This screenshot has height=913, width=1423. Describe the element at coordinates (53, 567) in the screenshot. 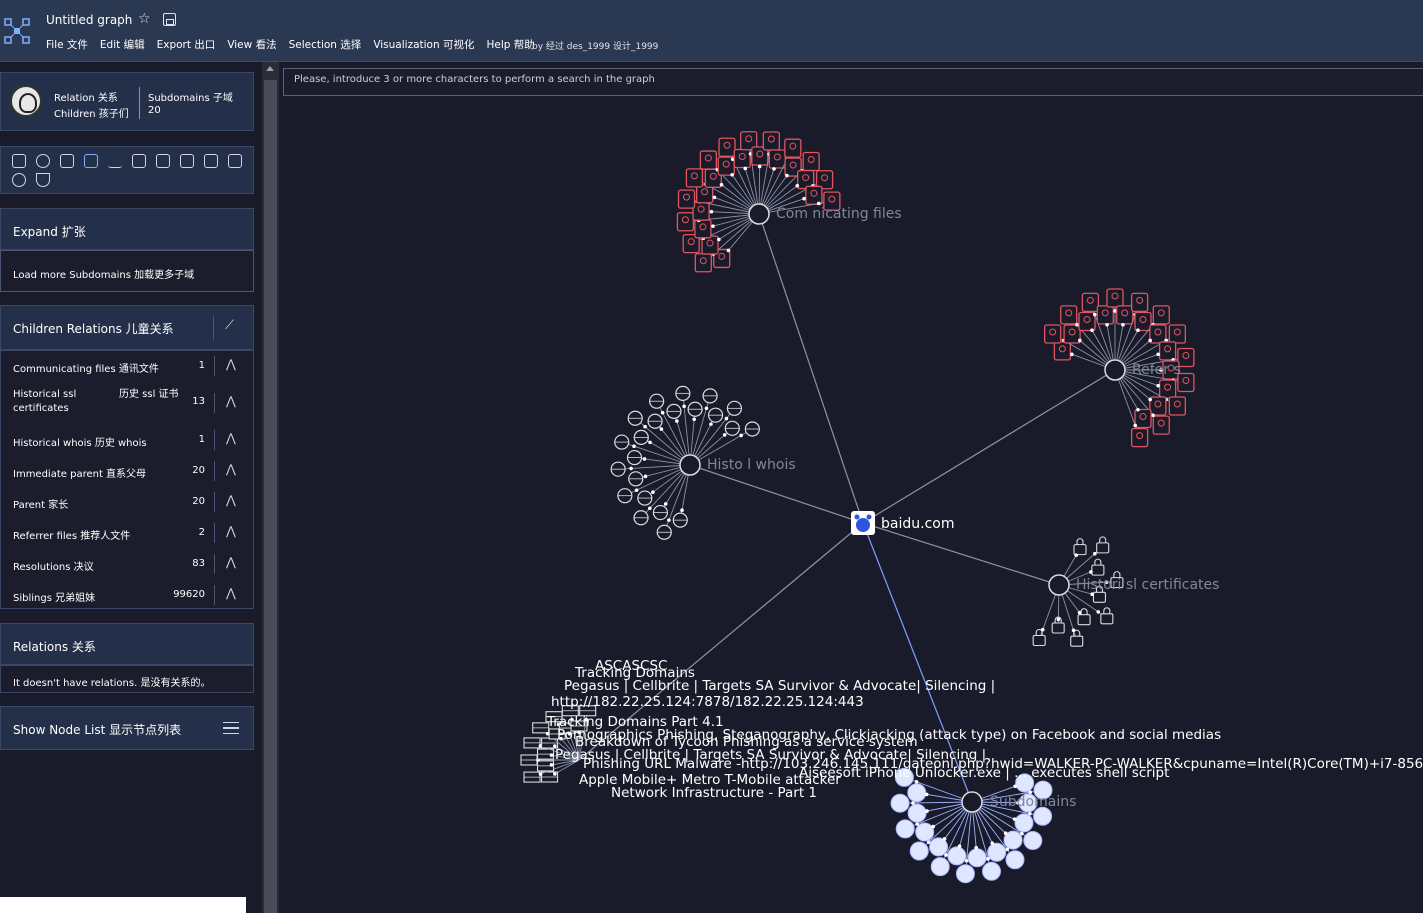

I see `relation-name: Resolutions 决议` at that location.